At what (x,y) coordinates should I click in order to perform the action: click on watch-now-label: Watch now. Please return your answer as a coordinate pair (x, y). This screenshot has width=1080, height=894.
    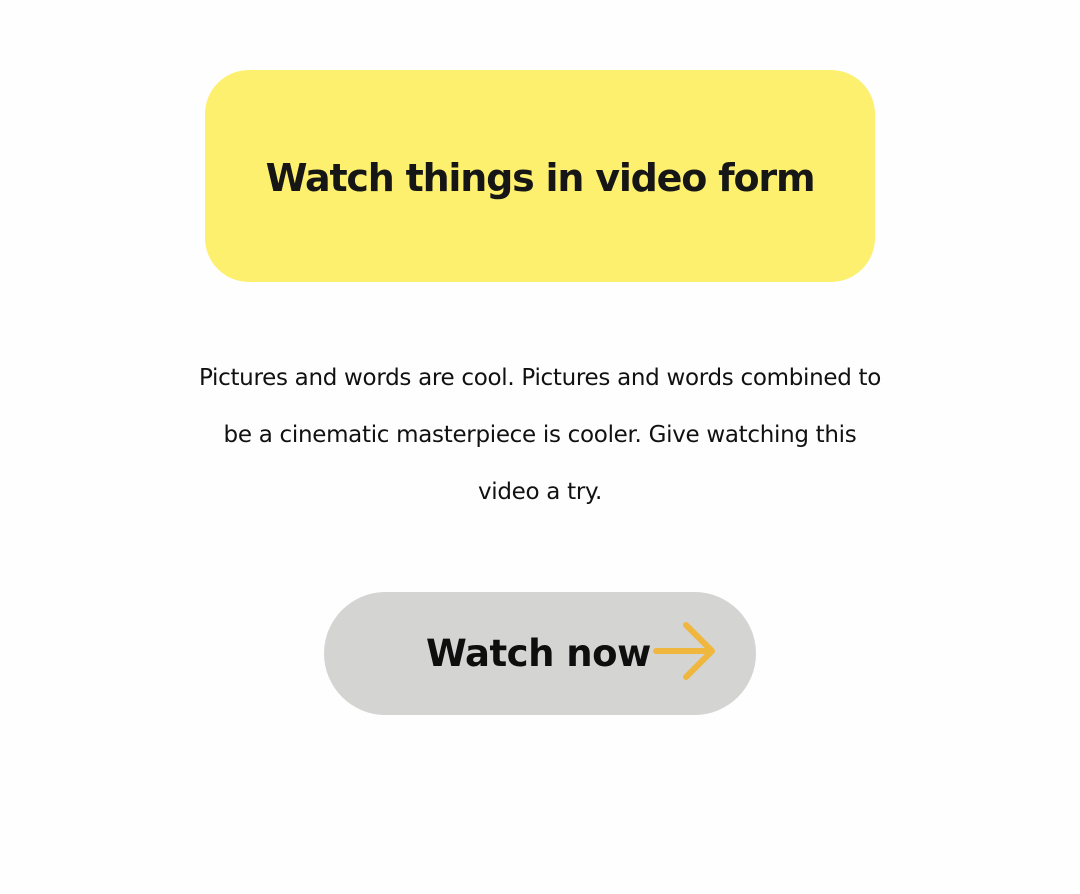
    Looking at the image, I should click on (538, 653).